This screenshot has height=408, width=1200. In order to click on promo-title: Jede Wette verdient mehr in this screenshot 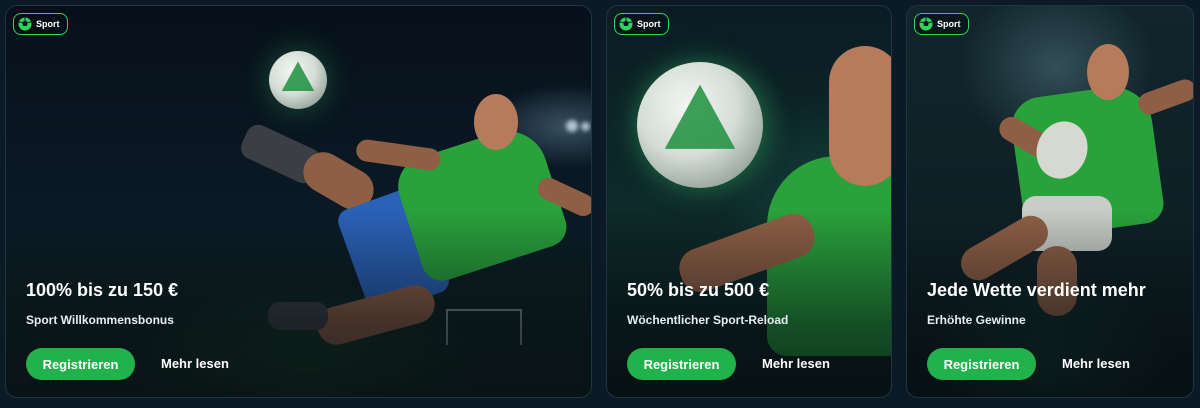, I will do `click(1036, 290)`.